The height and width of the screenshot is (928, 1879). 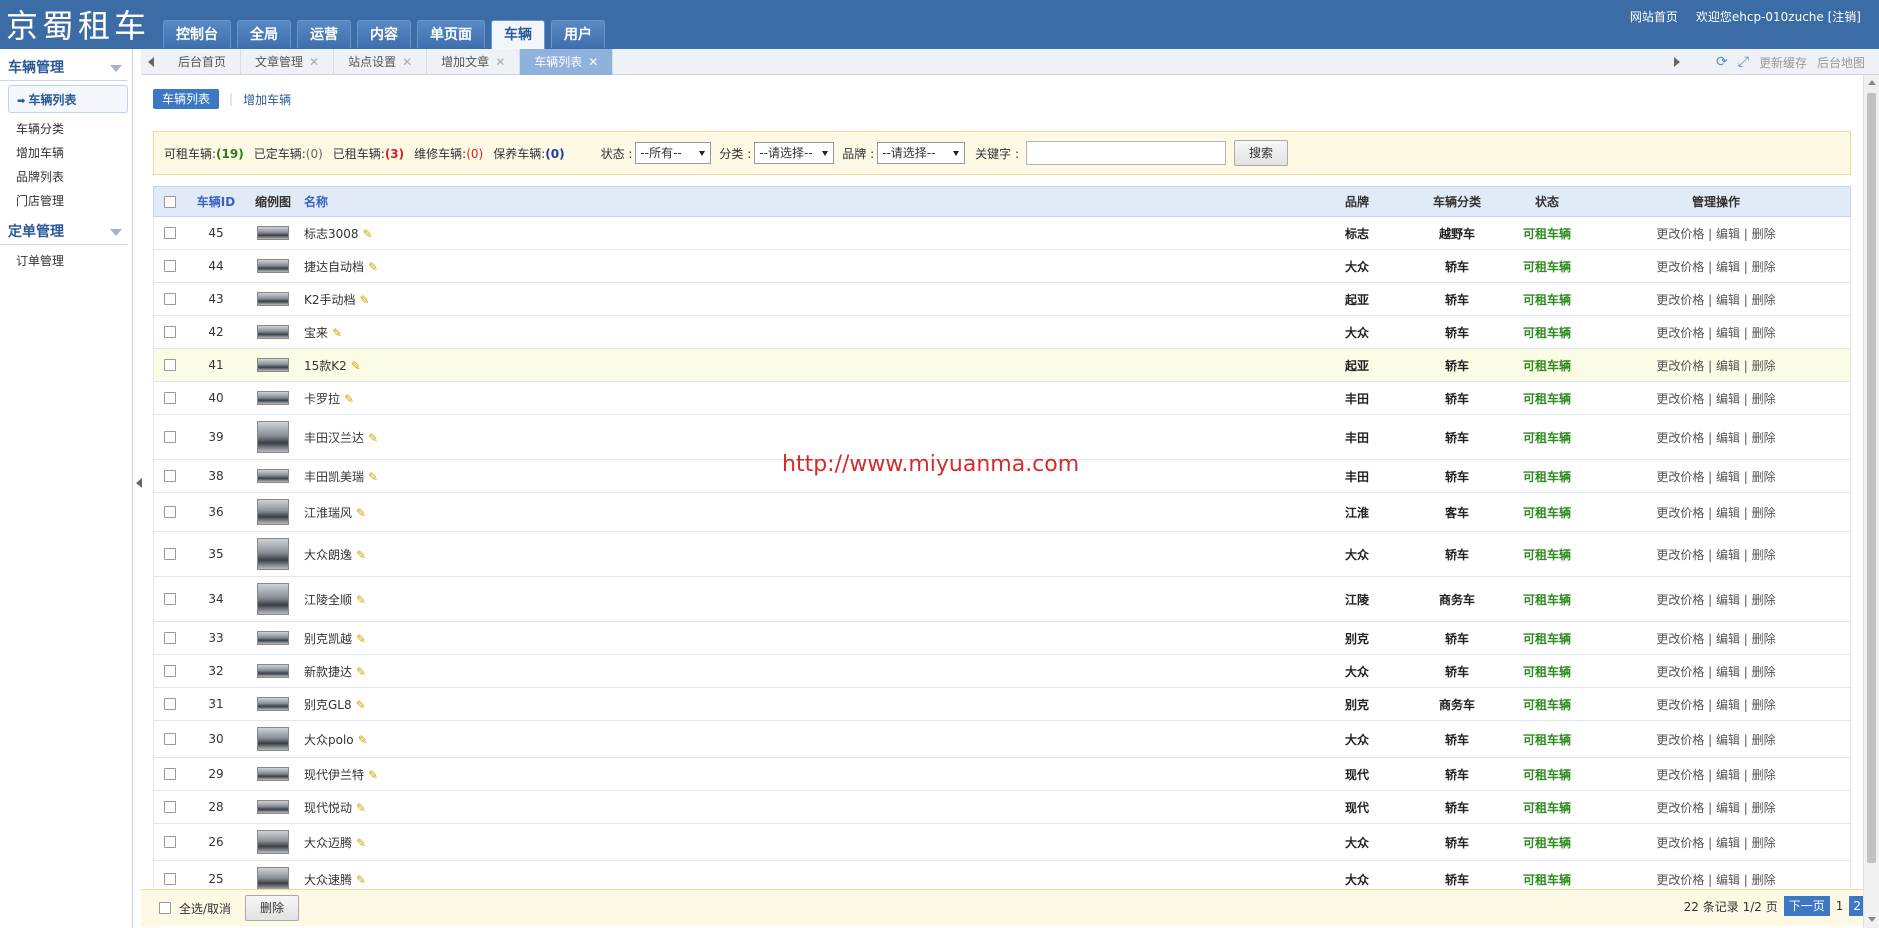 What do you see at coordinates (334, 775) in the screenshot?
I see `vehicle-name: 现代伊兰特` at bounding box center [334, 775].